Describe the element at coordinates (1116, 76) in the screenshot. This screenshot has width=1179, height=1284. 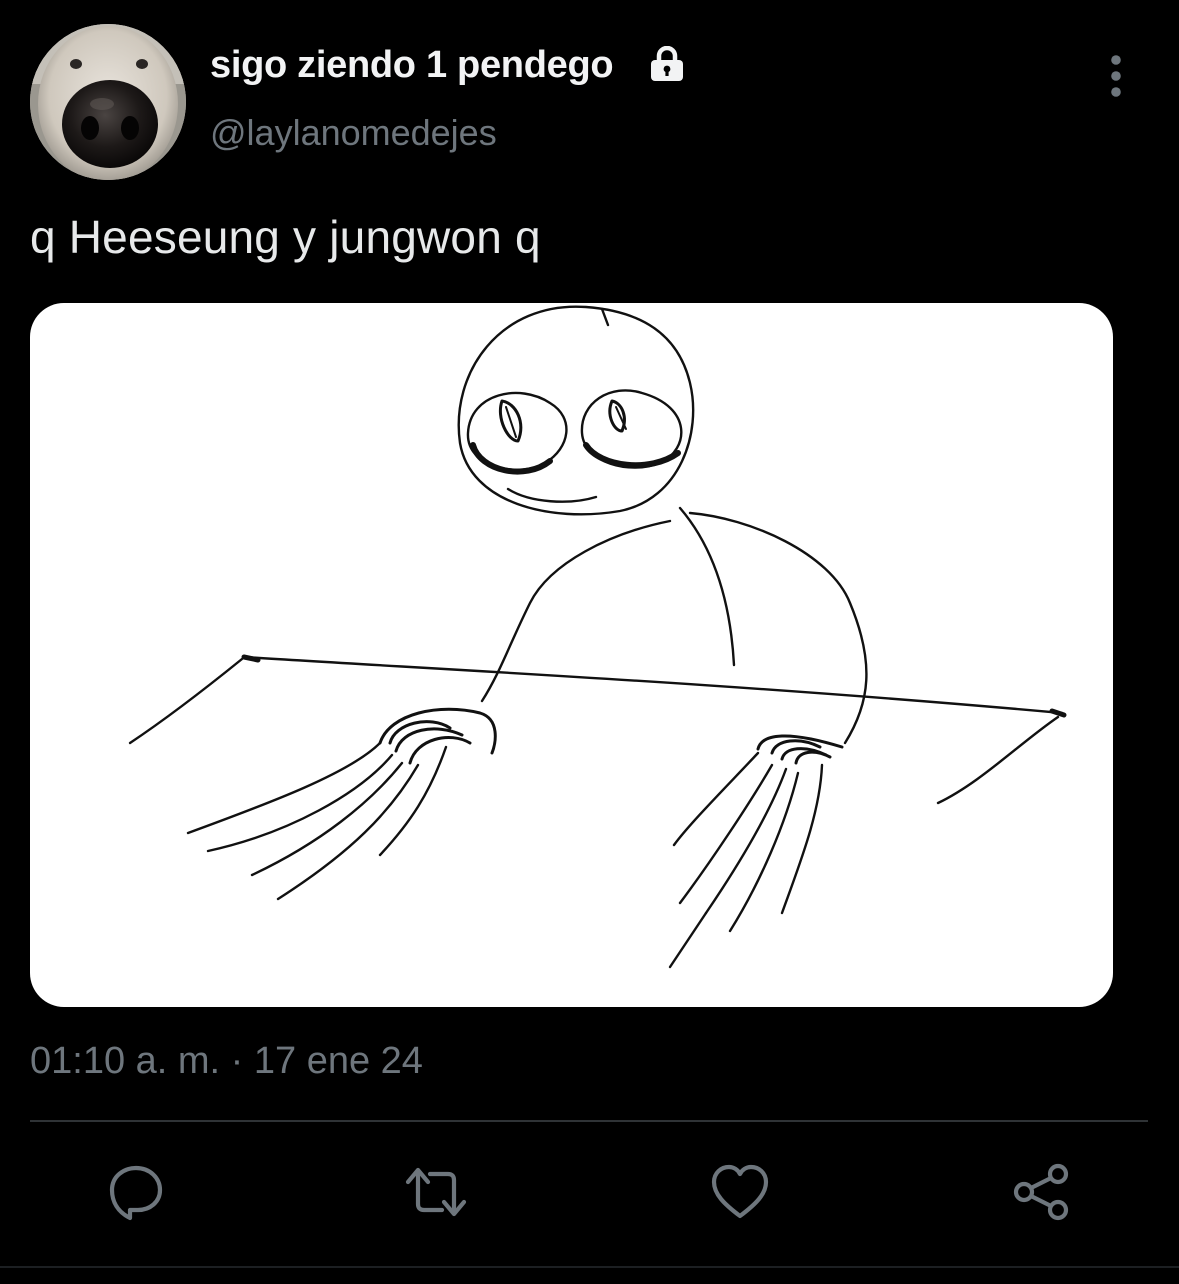
I see `more-vertical-icon` at that location.